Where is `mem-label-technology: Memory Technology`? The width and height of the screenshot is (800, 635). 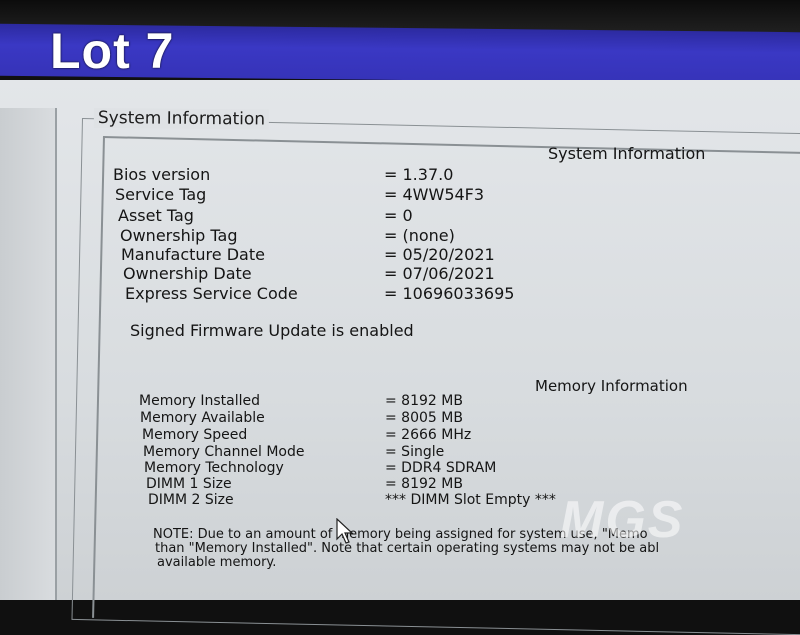
mem-label-technology: Memory Technology is located at coordinates (214, 468).